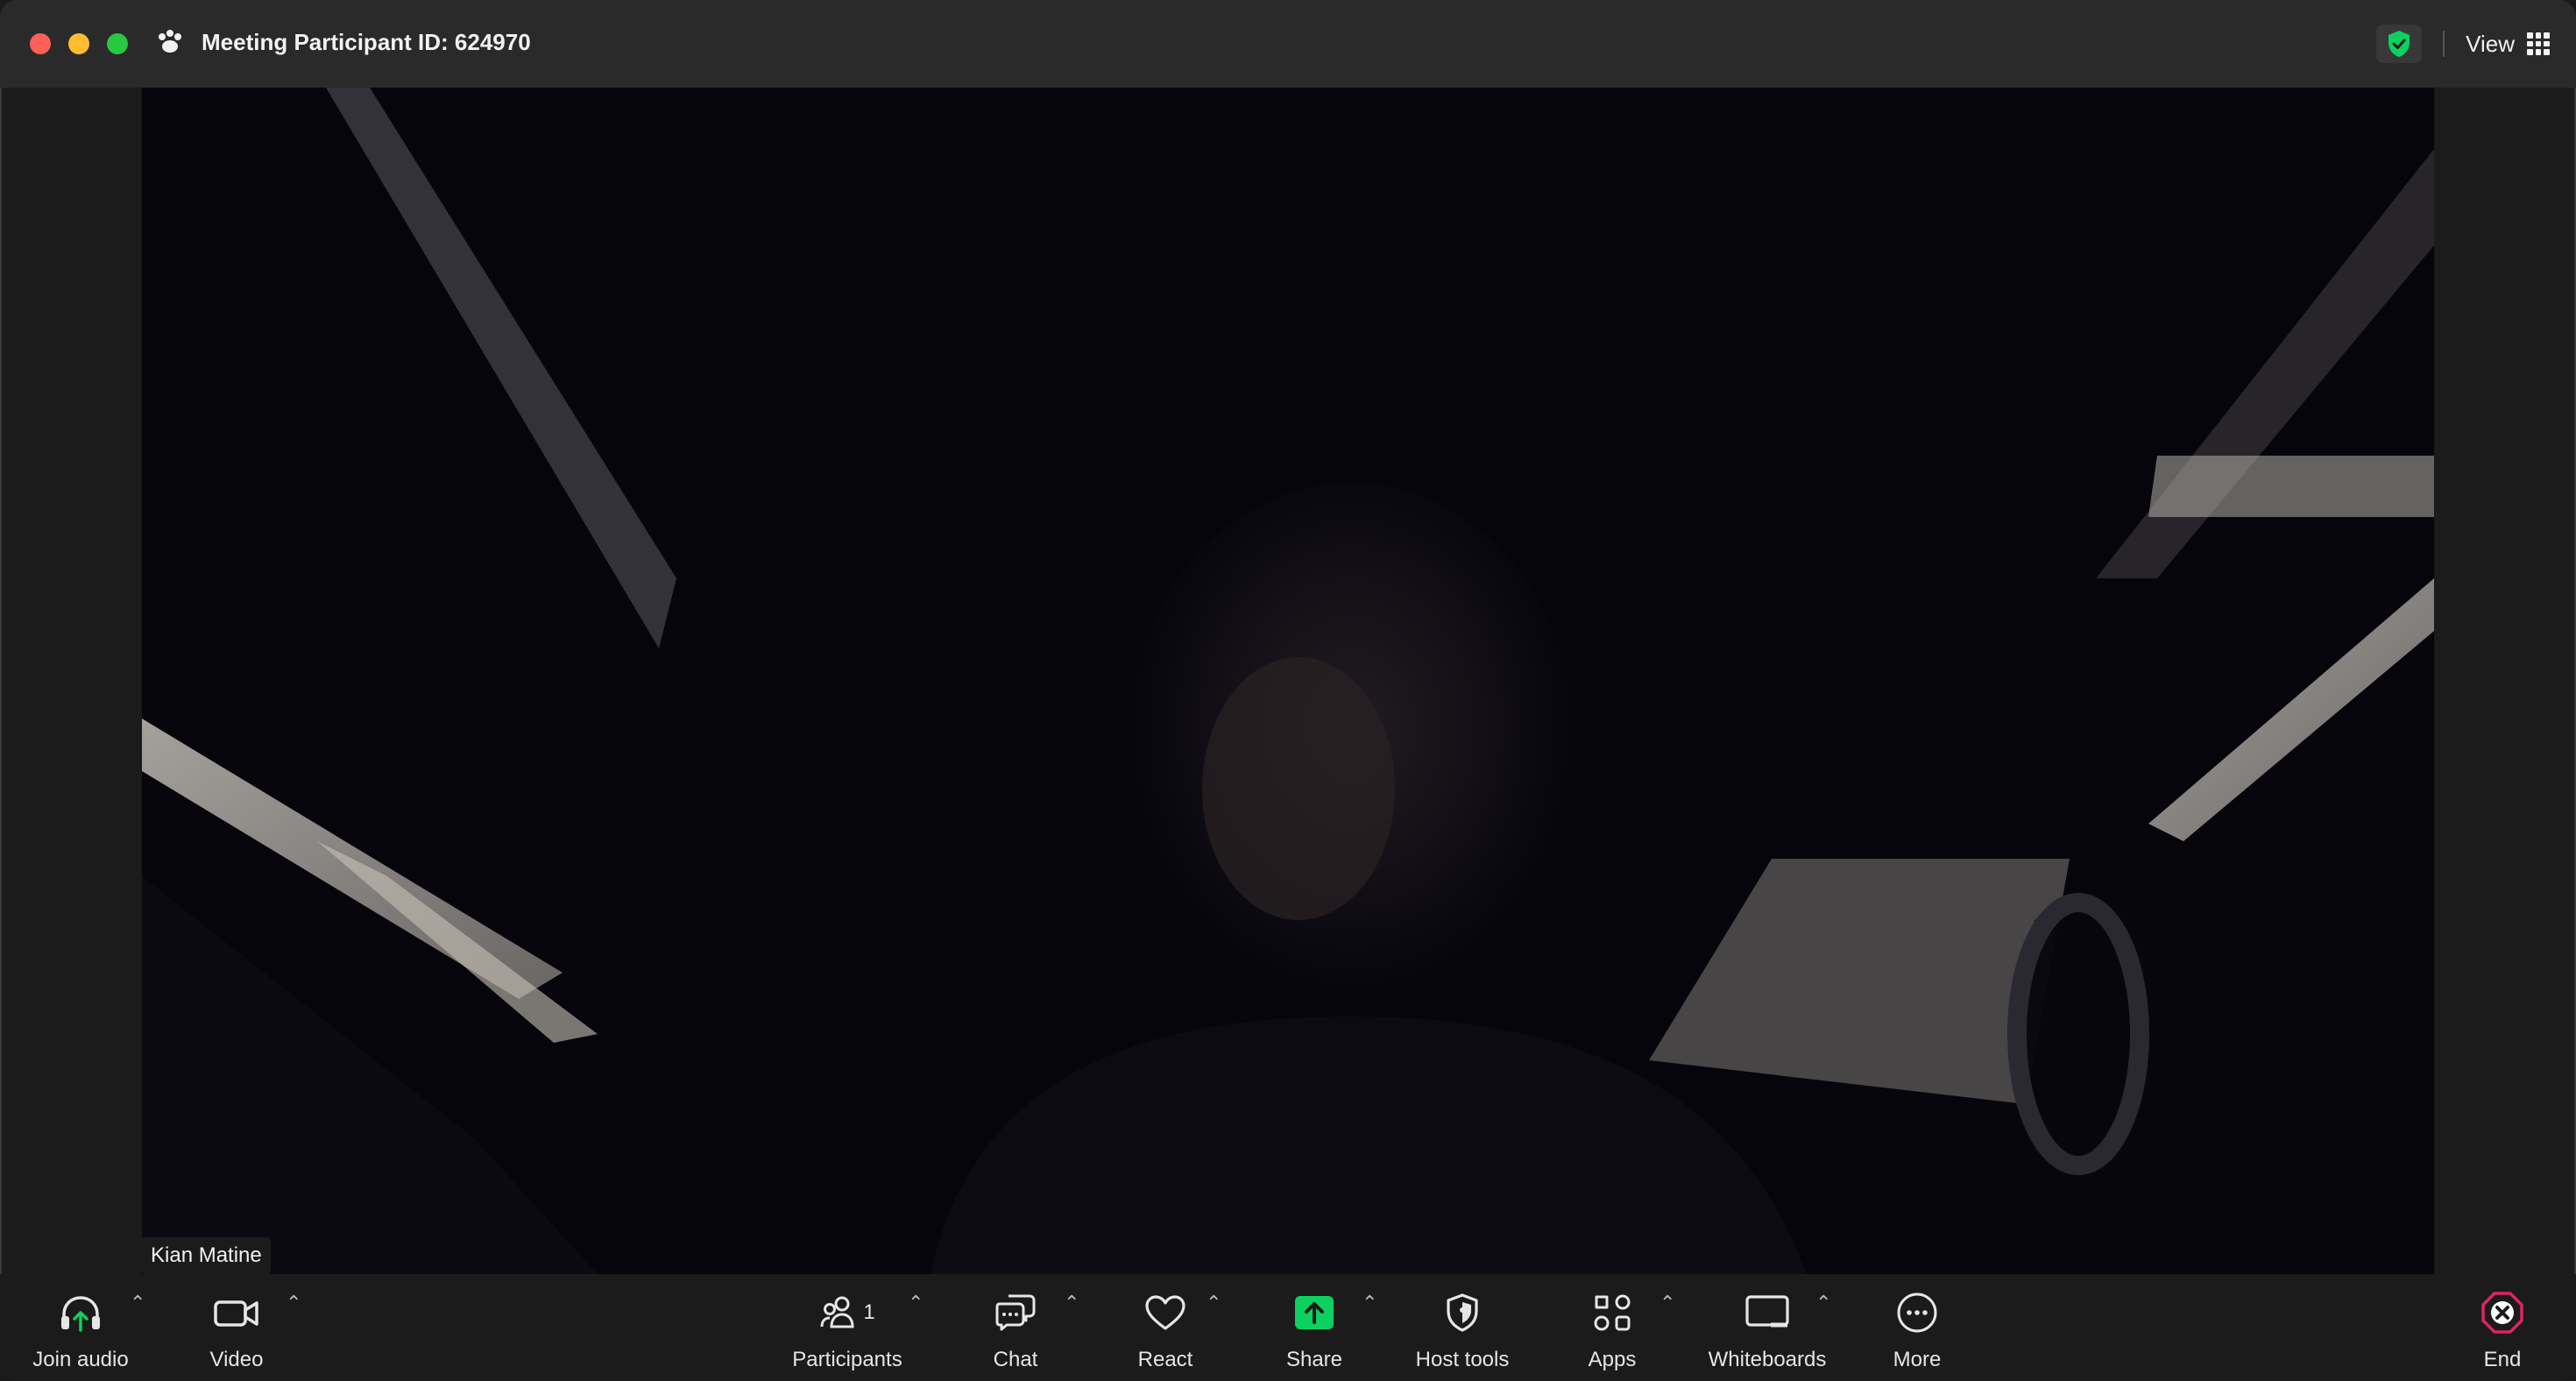 The image size is (2576, 1381). What do you see at coordinates (293, 1303) in the screenshot?
I see `video-options-caret: ⌃` at bounding box center [293, 1303].